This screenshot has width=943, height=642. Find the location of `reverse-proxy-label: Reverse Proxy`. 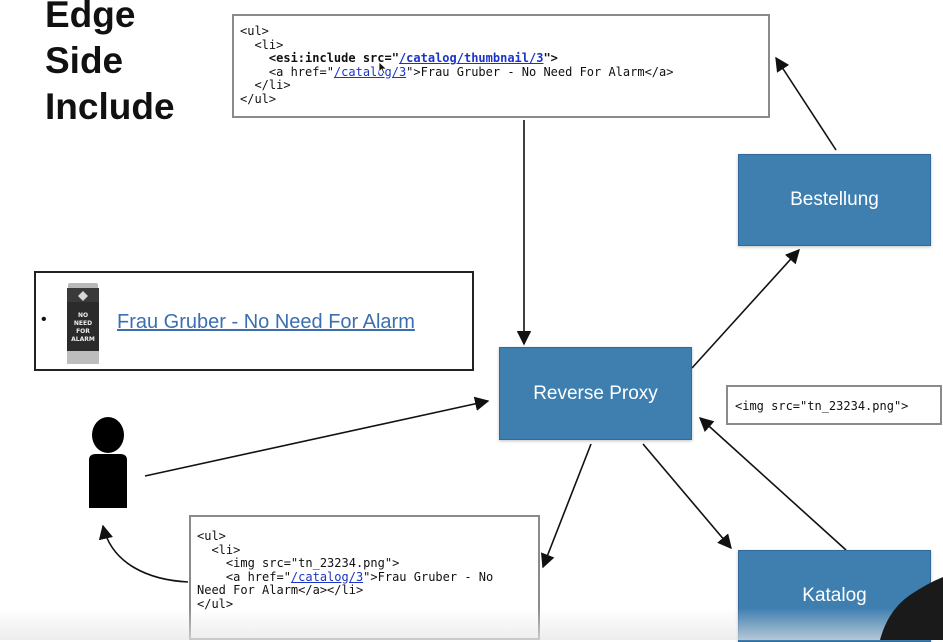

reverse-proxy-label: Reverse Proxy is located at coordinates (595, 393).